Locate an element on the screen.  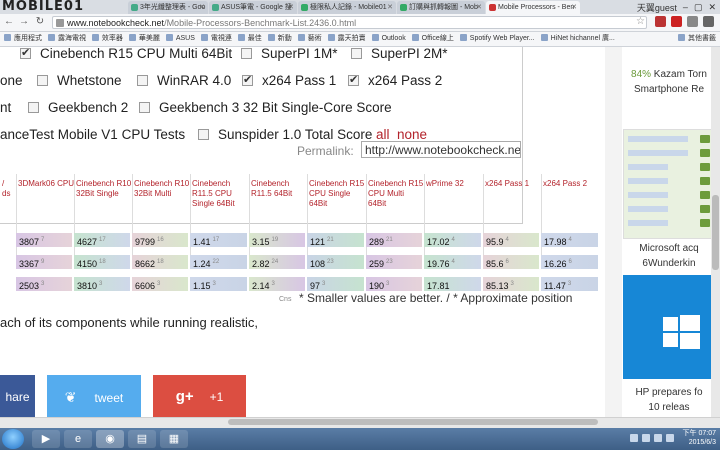
filter-x264-pass2: x264 Pass 2 is located at coordinates (395, 80).